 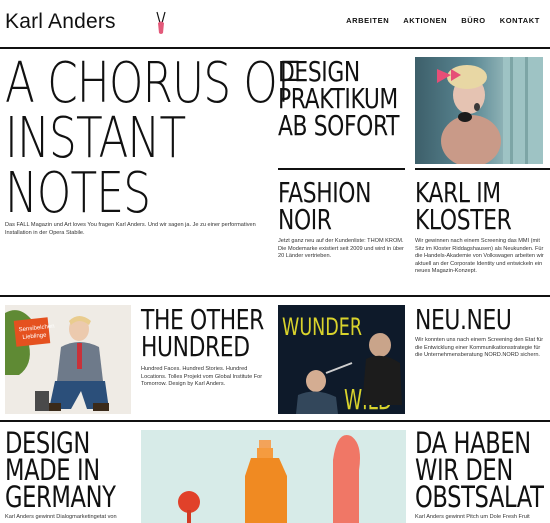 I want to click on bottles-photo, so click(x=273, y=476).